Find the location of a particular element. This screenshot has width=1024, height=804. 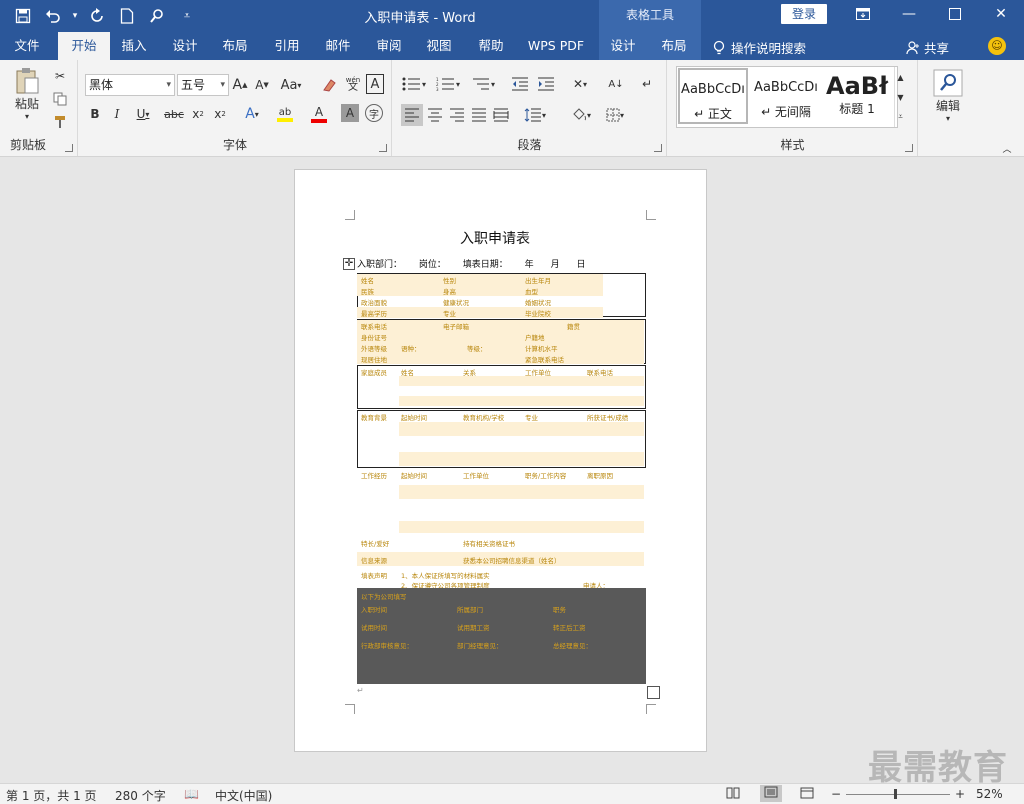

align-center-icon is located at coordinates (435, 115).